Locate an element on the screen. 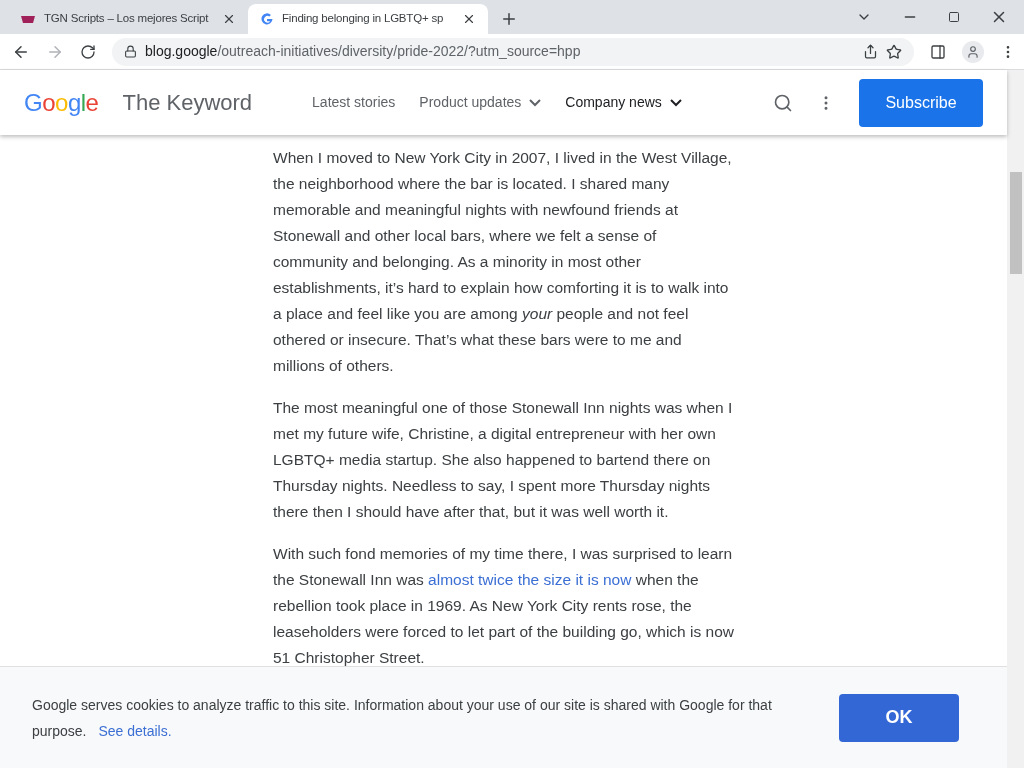  article-paragraph: When I moved to New York City in 2007, I lived in the West Village, the neighborhood where the bar is located. I shared many memorable and meaningful nights with newfound friends at Stonewall and other local bars, where we felt a sense of community and belonging. As a minority in most other establishments, it’s hard to explain how comforting it is to walk into a place and feel like you are among your people and not feel othered or insecure. That’s what these bars were to me and millions of others. is located at coordinates (503, 262).